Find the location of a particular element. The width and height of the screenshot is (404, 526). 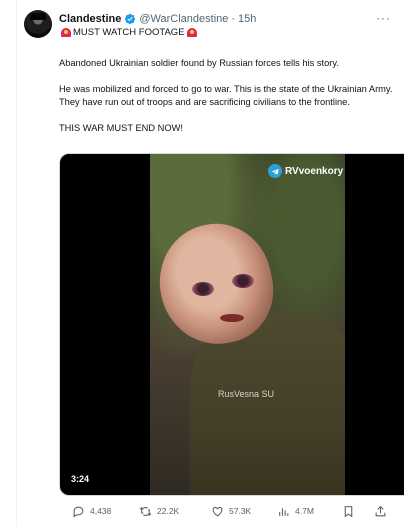

tweet-actions: 4,438 22.2K 57.3K 4.7M is located at coordinates (231, 511).